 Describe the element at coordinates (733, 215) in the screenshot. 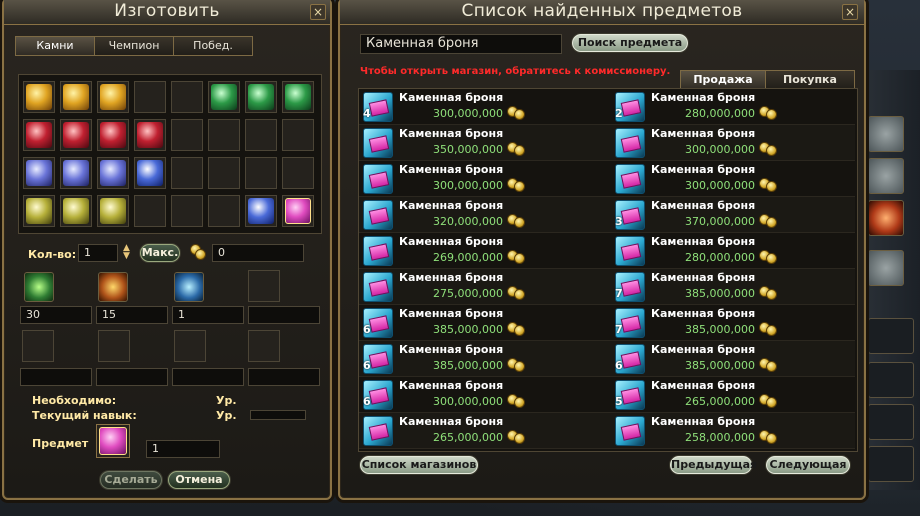

I see `list-item: 3 Каменная броня 370,000,000` at that location.